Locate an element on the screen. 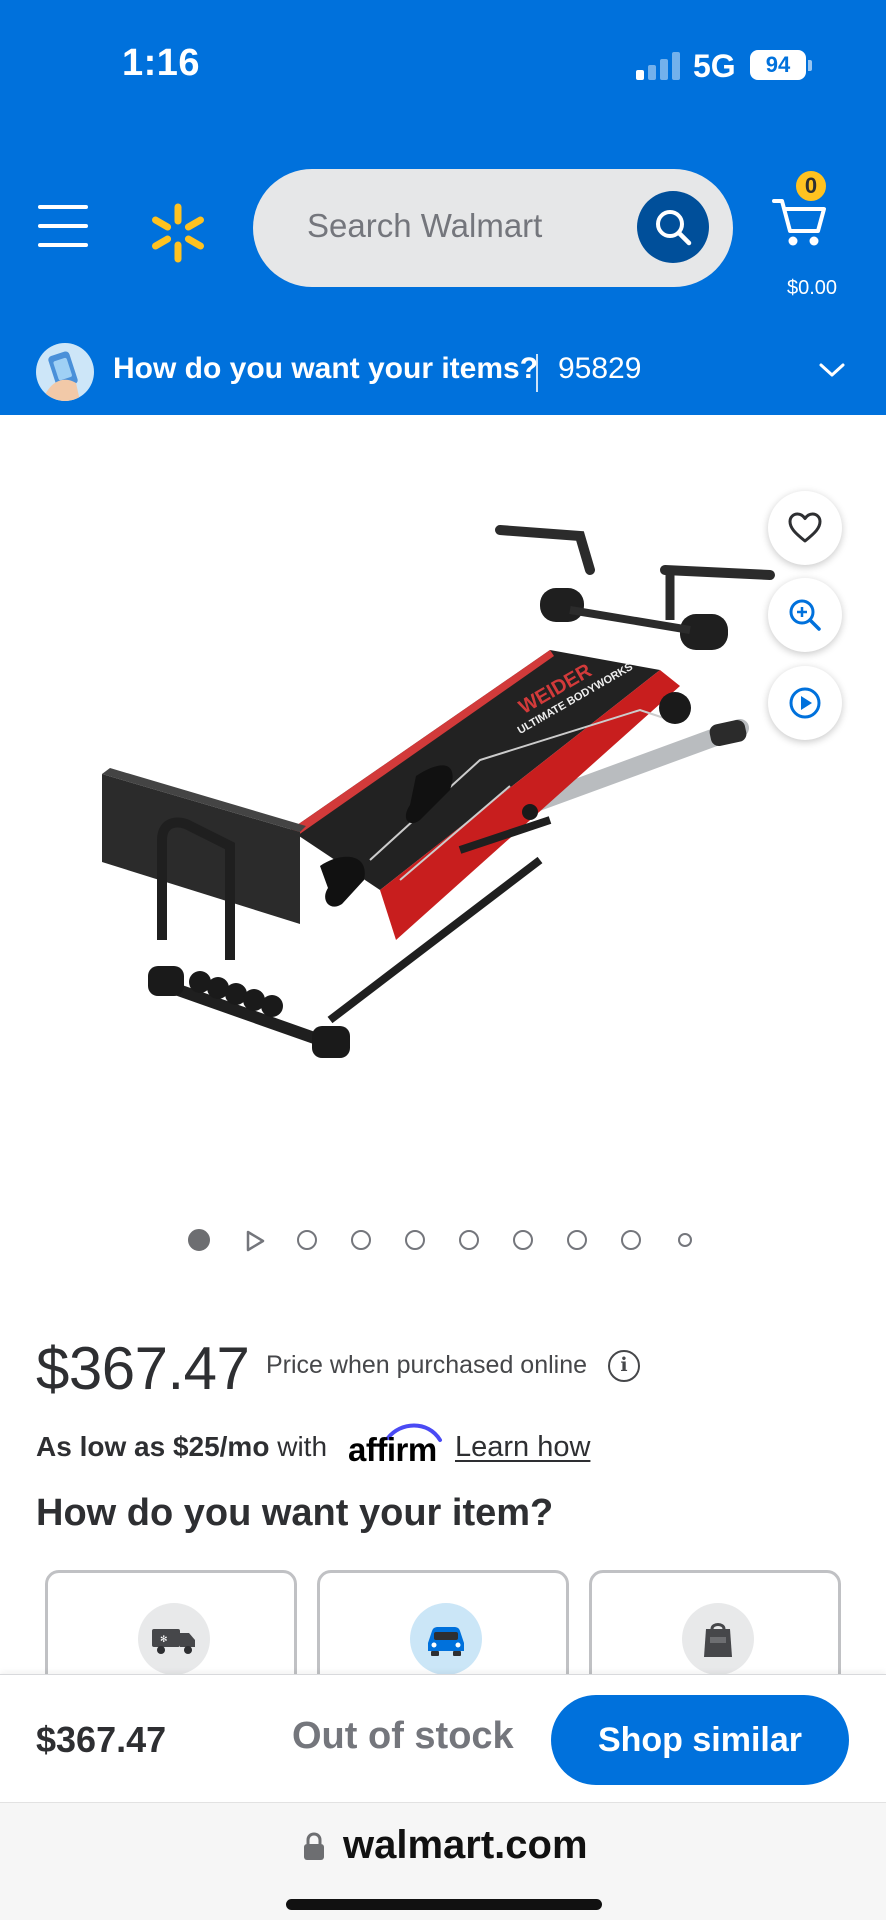  sticky-purchase-bar: $367.47 Out of stock Shop similar is located at coordinates (443, 1738).